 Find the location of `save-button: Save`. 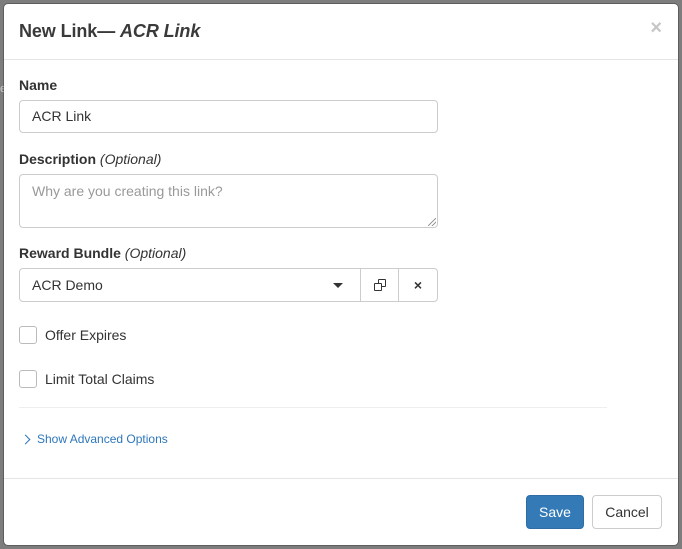

save-button: Save is located at coordinates (555, 512).